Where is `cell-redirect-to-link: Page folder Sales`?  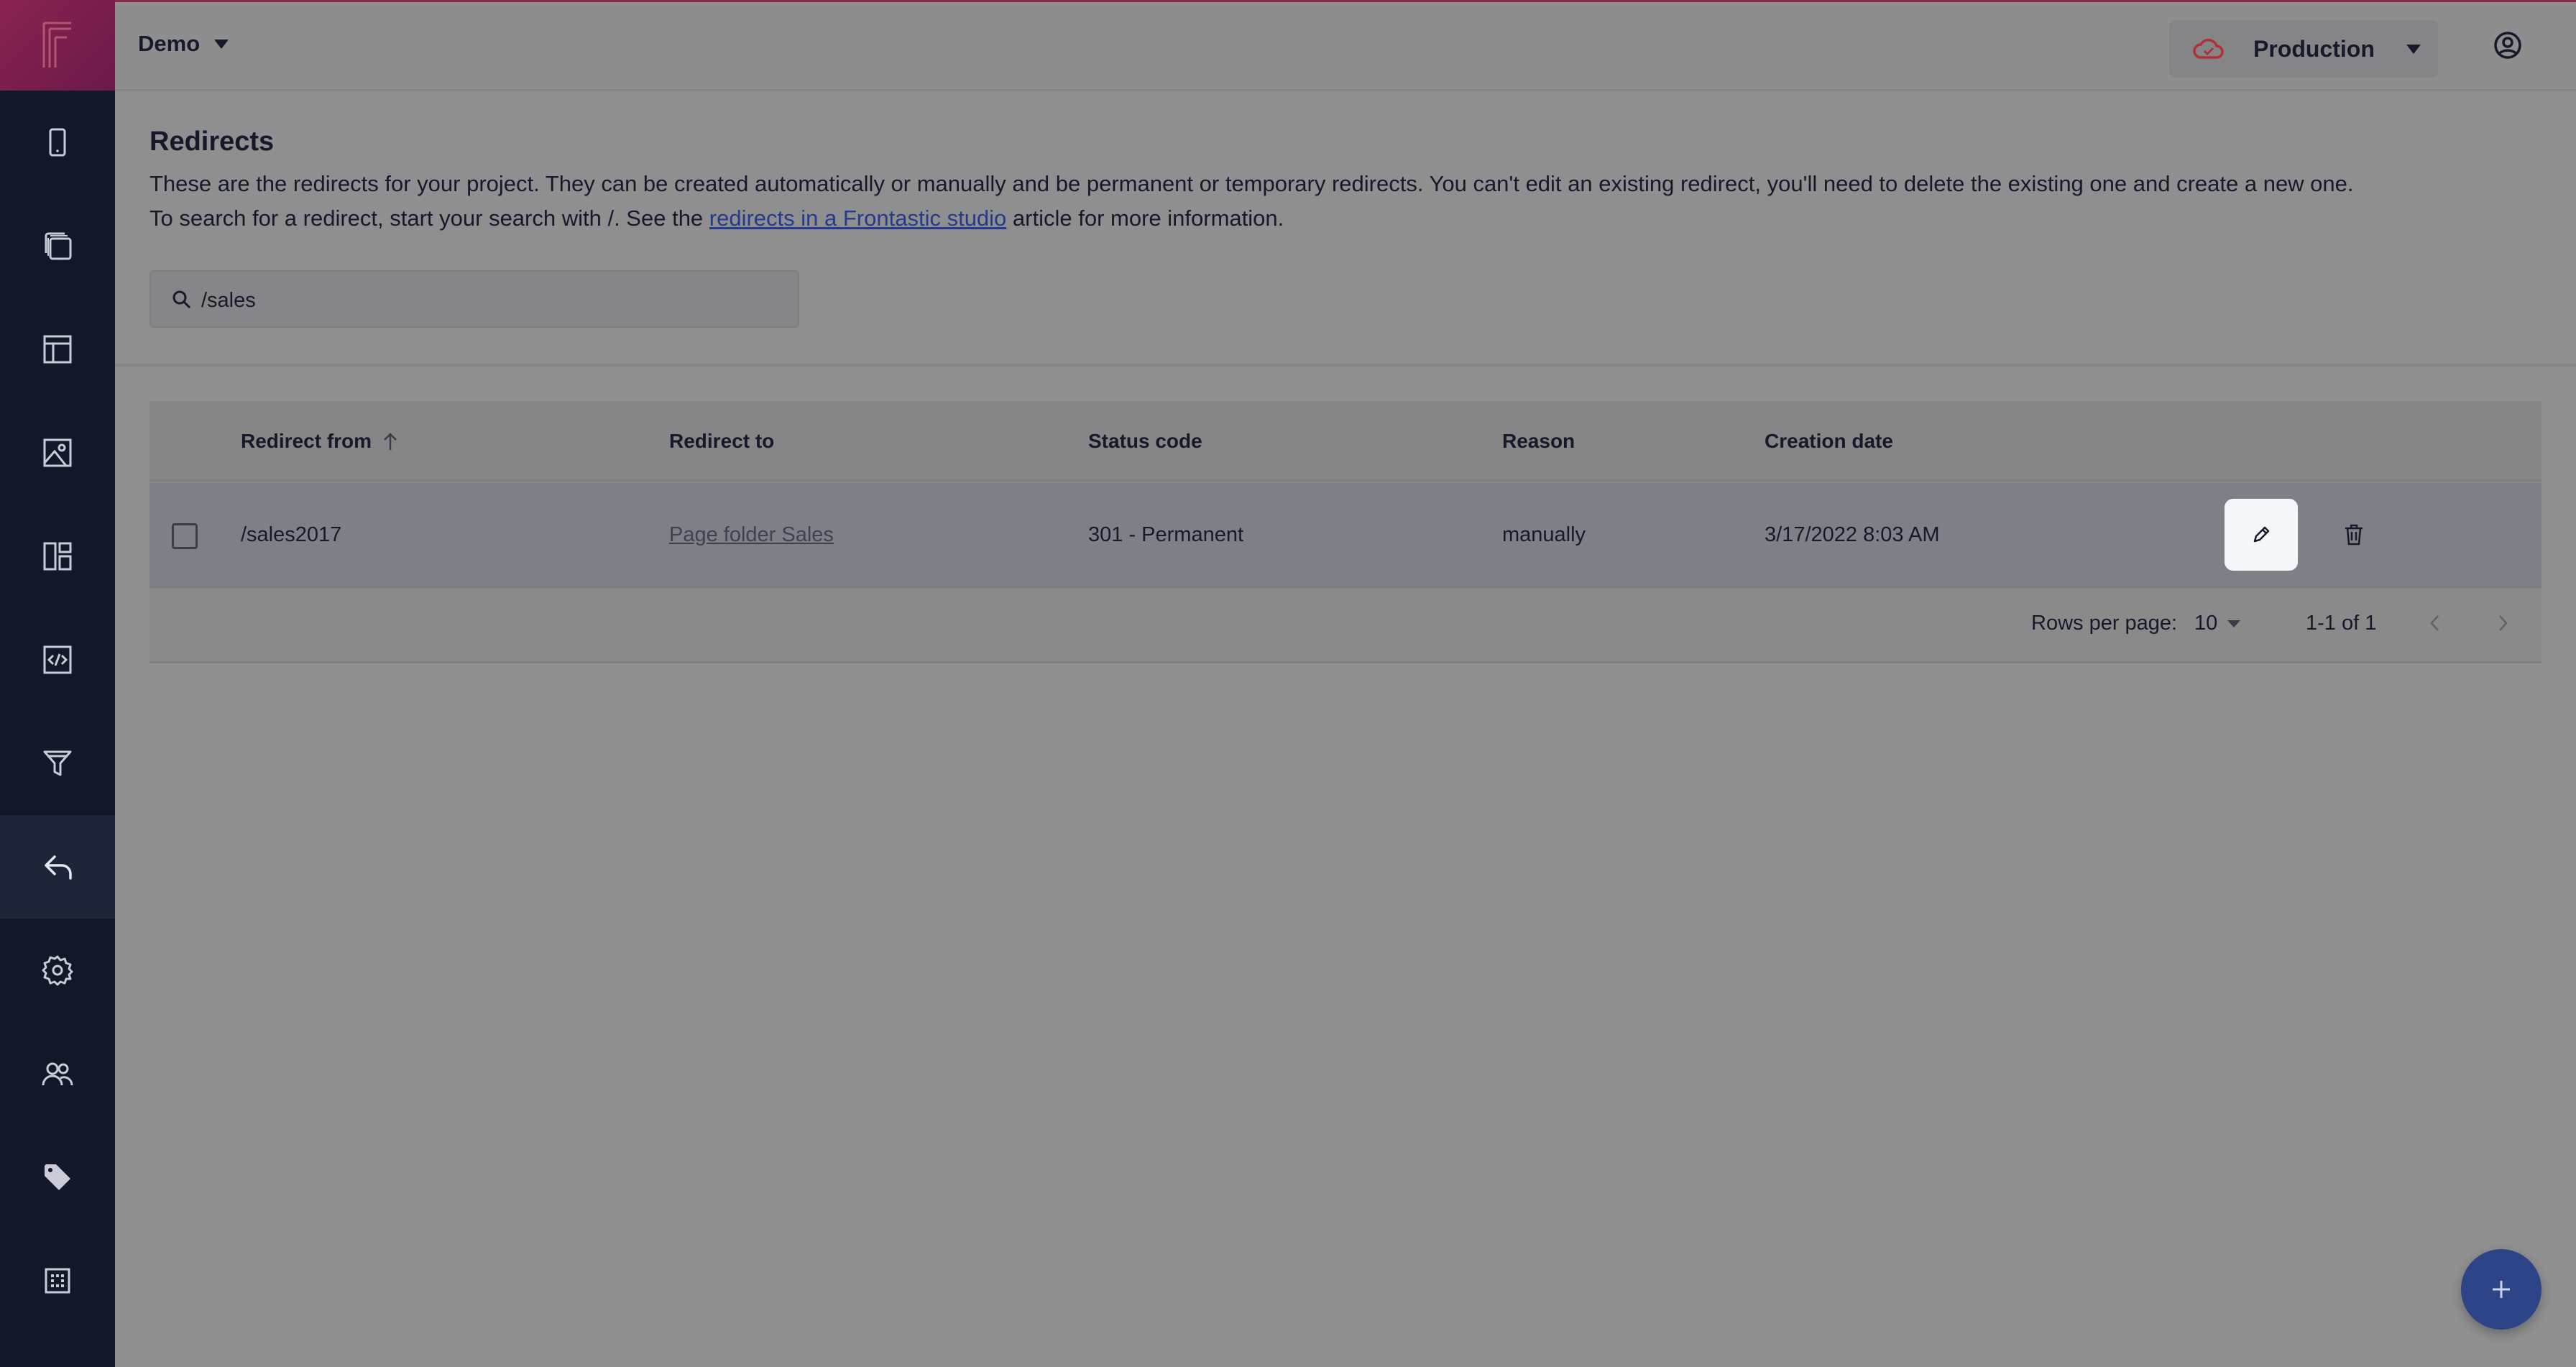
cell-redirect-to-link: Page folder Sales is located at coordinates (751, 535).